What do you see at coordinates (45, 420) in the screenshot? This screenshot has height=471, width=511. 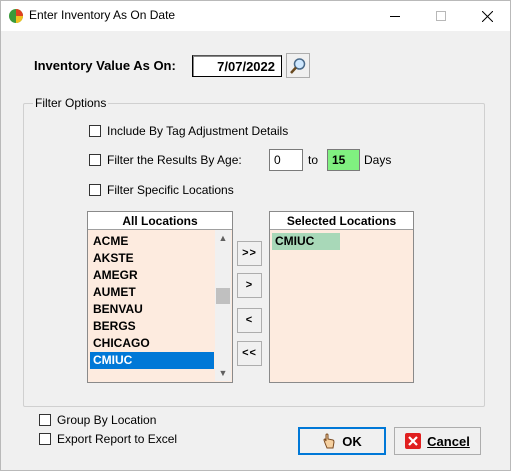 I see `group-by-location-checkbox` at bounding box center [45, 420].